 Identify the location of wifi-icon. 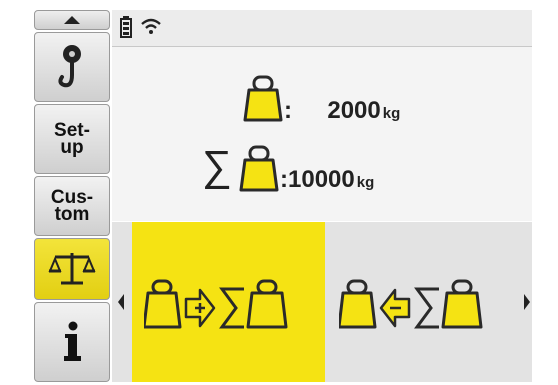
(151, 26).